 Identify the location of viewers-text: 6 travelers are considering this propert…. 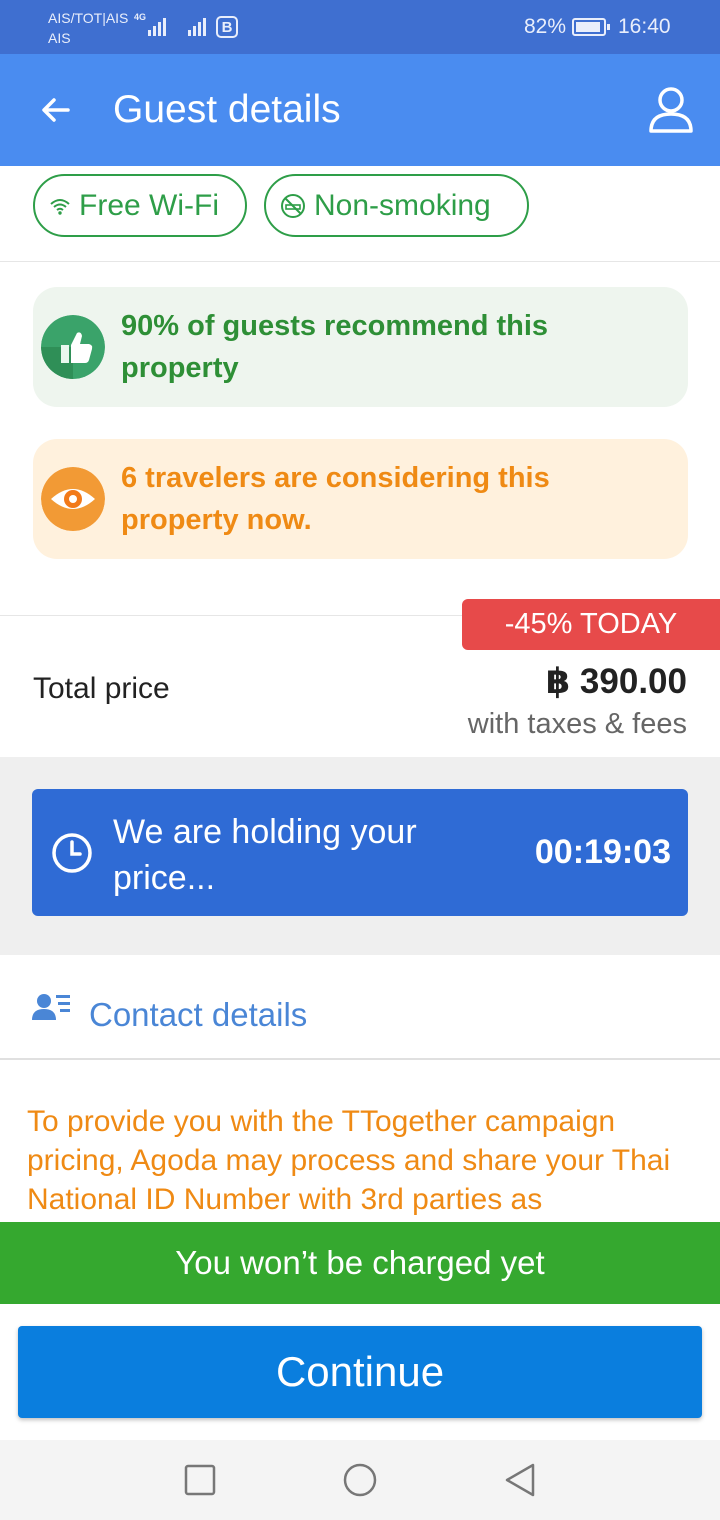
(335, 499).